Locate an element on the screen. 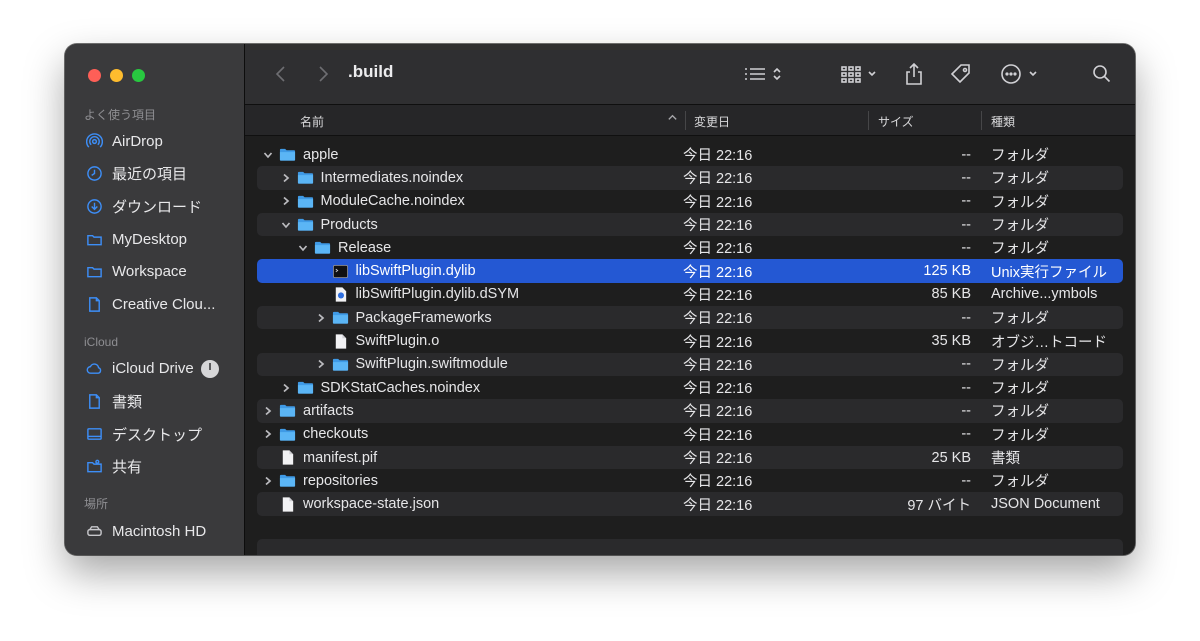 This screenshot has height=641, width=1200. row-name-cell: workspace-state.json is located at coordinates (350, 504).